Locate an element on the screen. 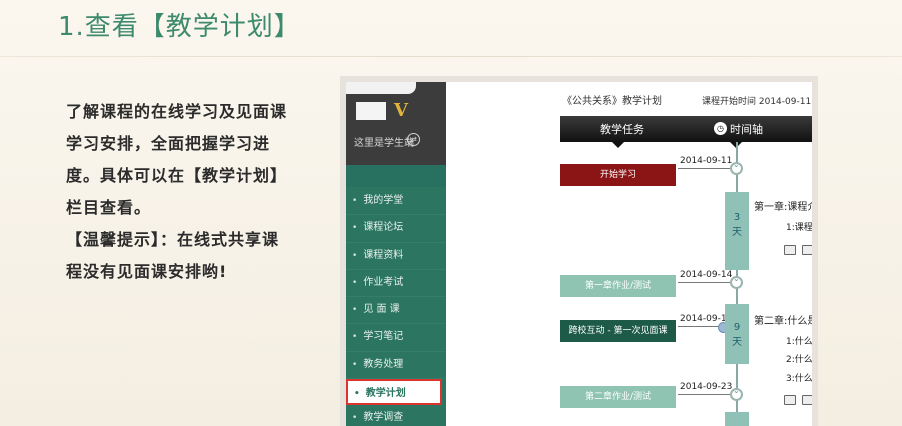 This screenshot has width=902, height=426. sidebar-gap is located at coordinates (396, 176).